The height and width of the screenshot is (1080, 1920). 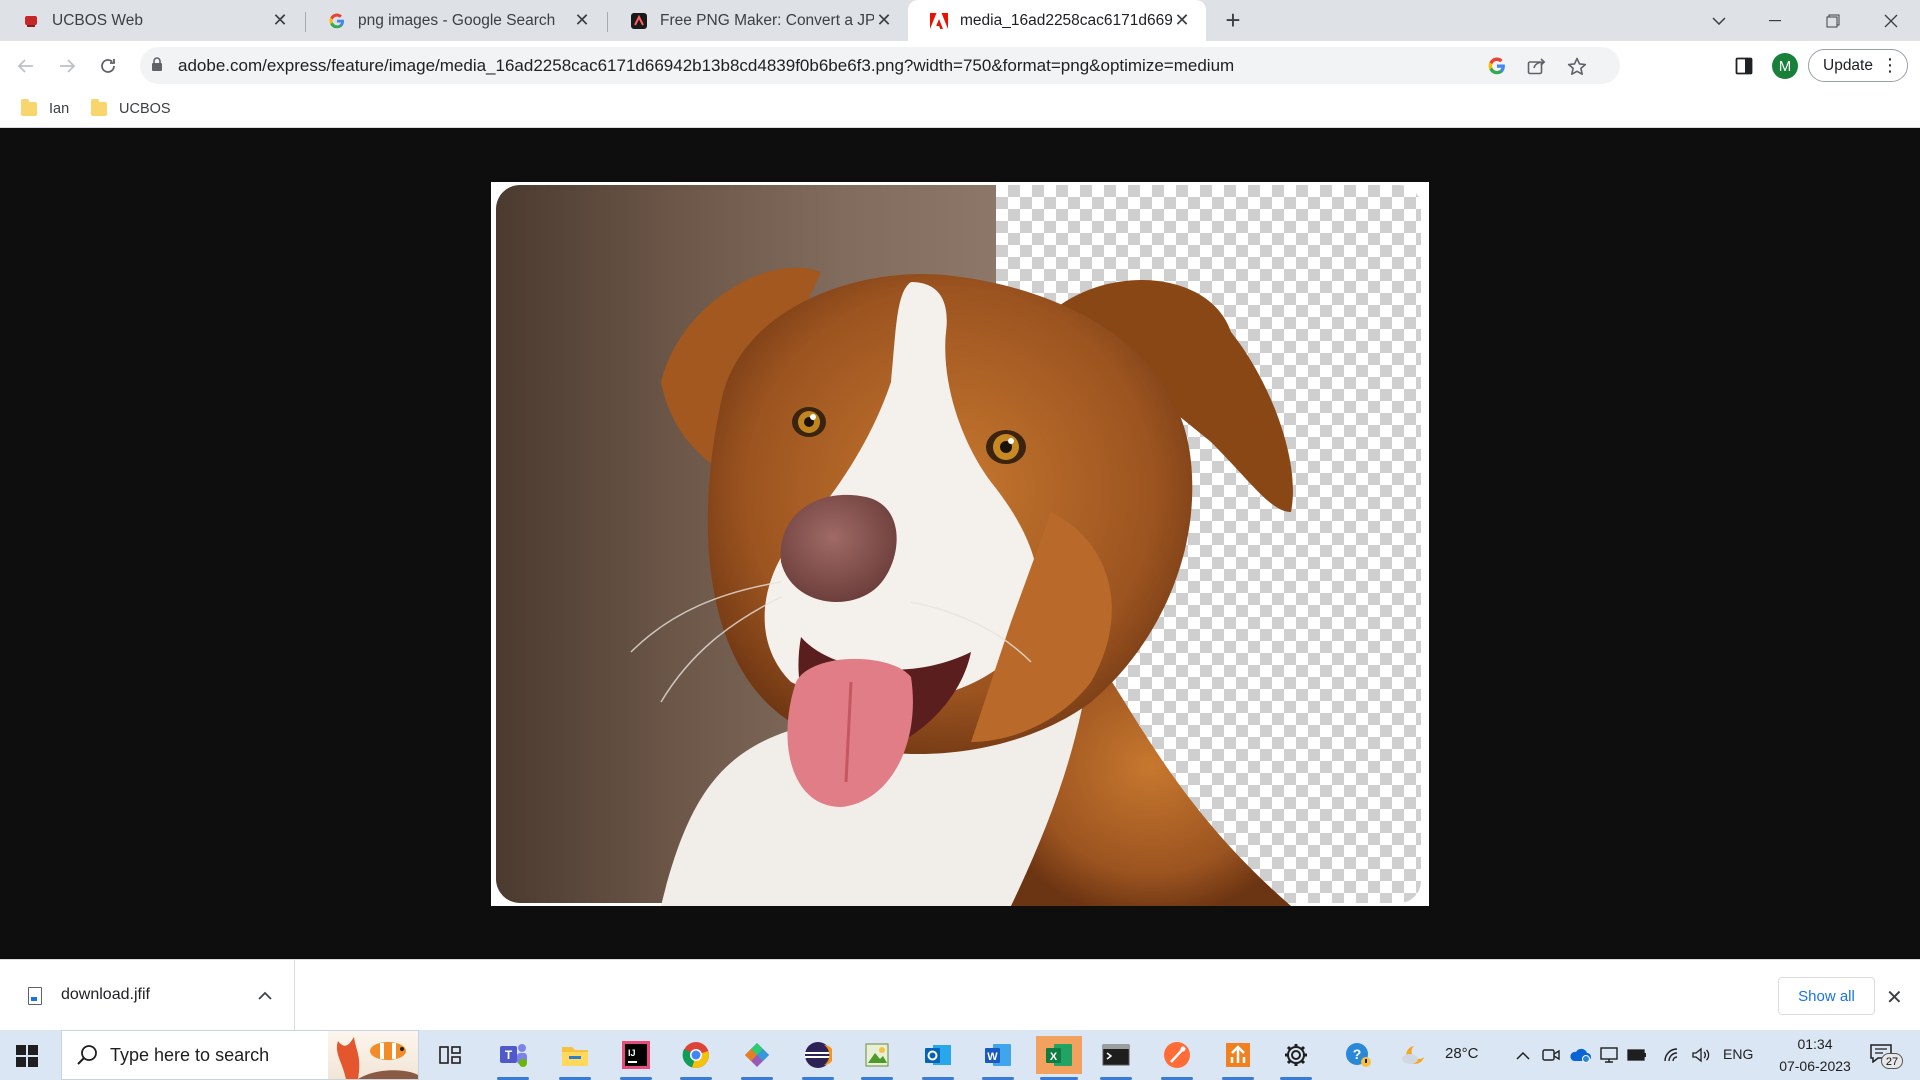 I want to click on svg-text: W, so click(x=992, y=1057).